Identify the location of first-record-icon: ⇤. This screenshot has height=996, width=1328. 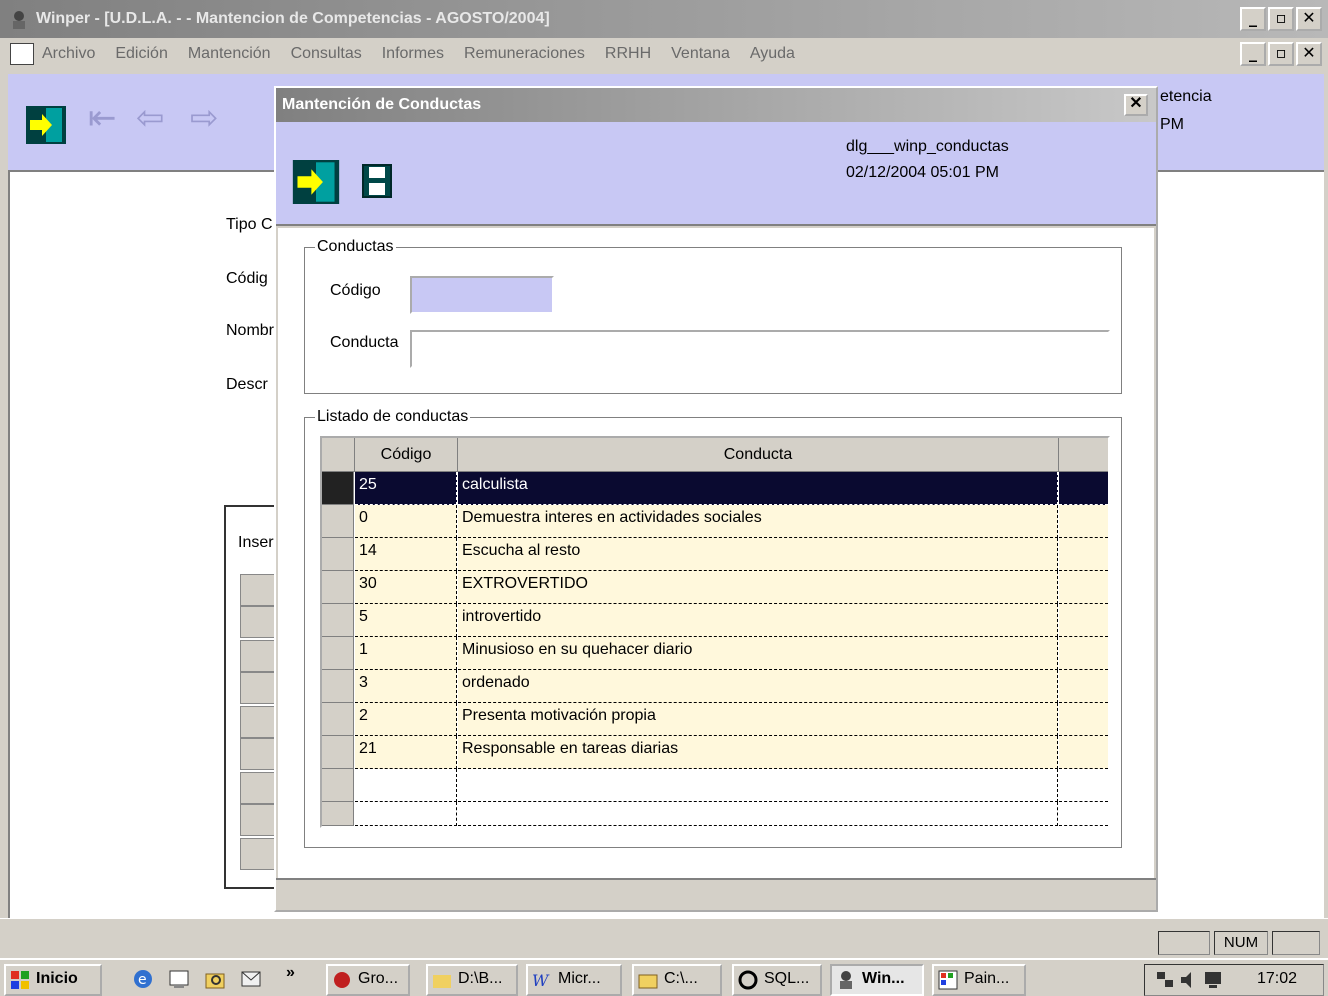
(102, 118).